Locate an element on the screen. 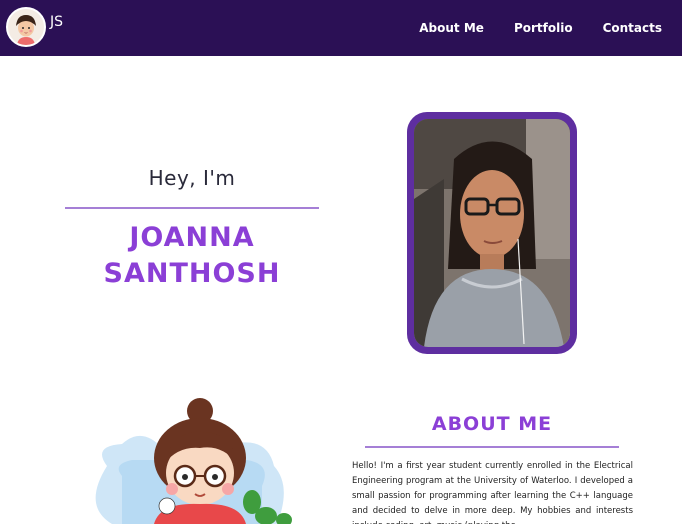 This screenshot has height=524, width=682. nav-links: About Me Portfolio Contacts is located at coordinates (540, 28).